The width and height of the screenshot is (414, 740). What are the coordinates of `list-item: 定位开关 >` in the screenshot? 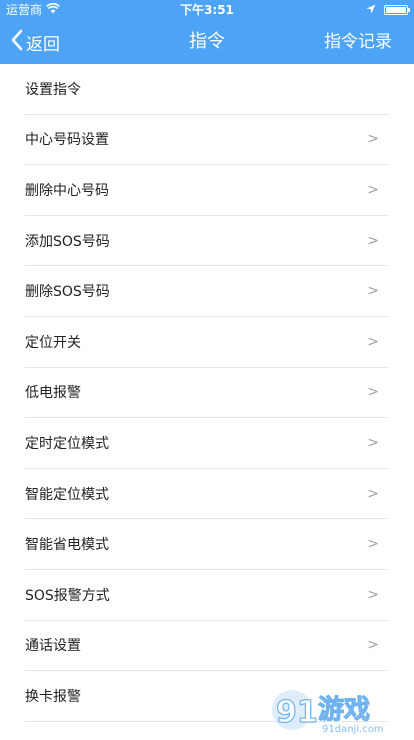 It's located at (207, 342).